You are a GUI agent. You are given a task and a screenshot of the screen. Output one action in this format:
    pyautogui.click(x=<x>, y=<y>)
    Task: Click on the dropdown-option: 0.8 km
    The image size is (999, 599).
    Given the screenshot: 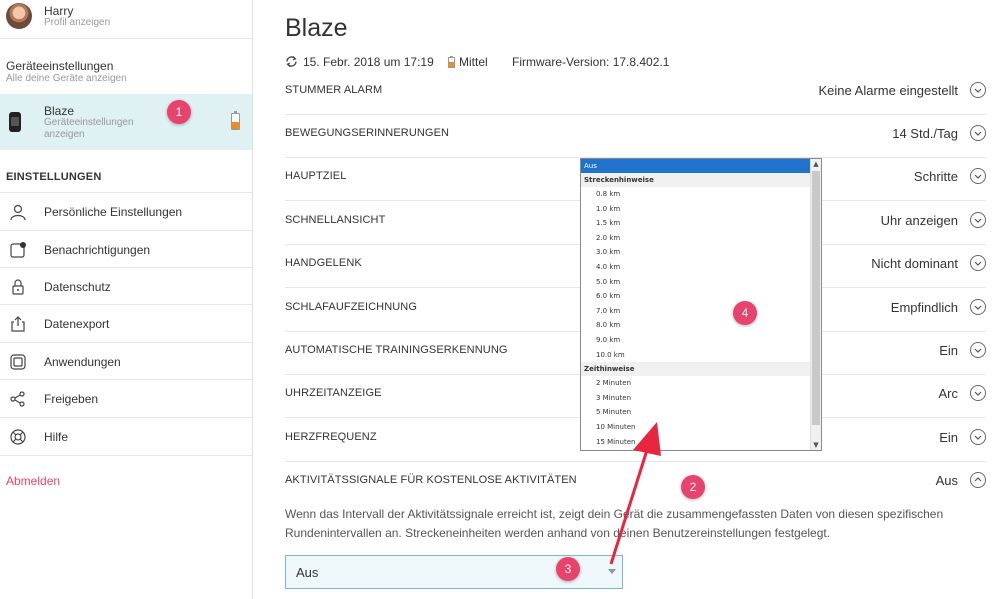 What is the action you would take?
    pyautogui.click(x=695, y=194)
    